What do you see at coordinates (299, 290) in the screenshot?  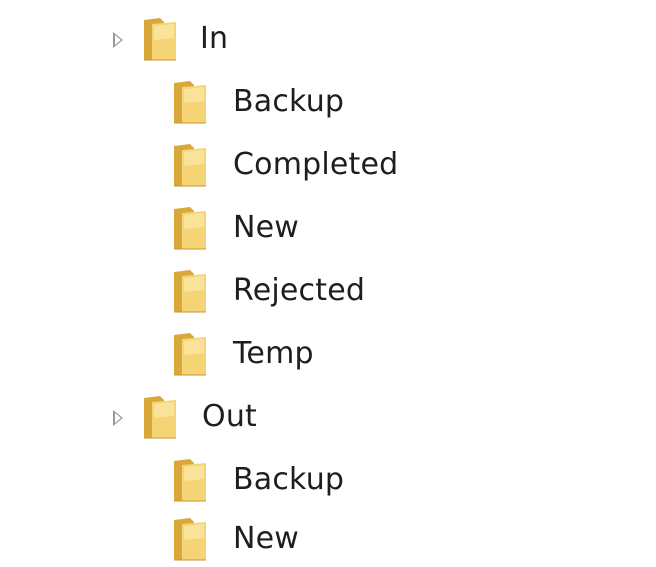 I see `tree-item-label: Rejected` at bounding box center [299, 290].